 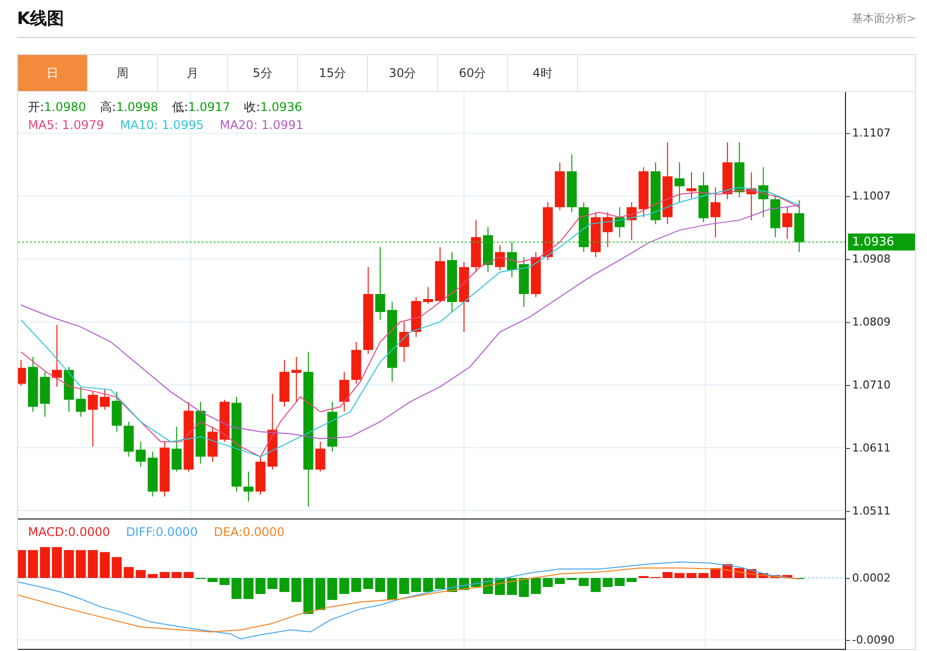 What do you see at coordinates (162, 125) in the screenshot?
I see `moving-average-label: MA10: 1.0995` at bounding box center [162, 125].